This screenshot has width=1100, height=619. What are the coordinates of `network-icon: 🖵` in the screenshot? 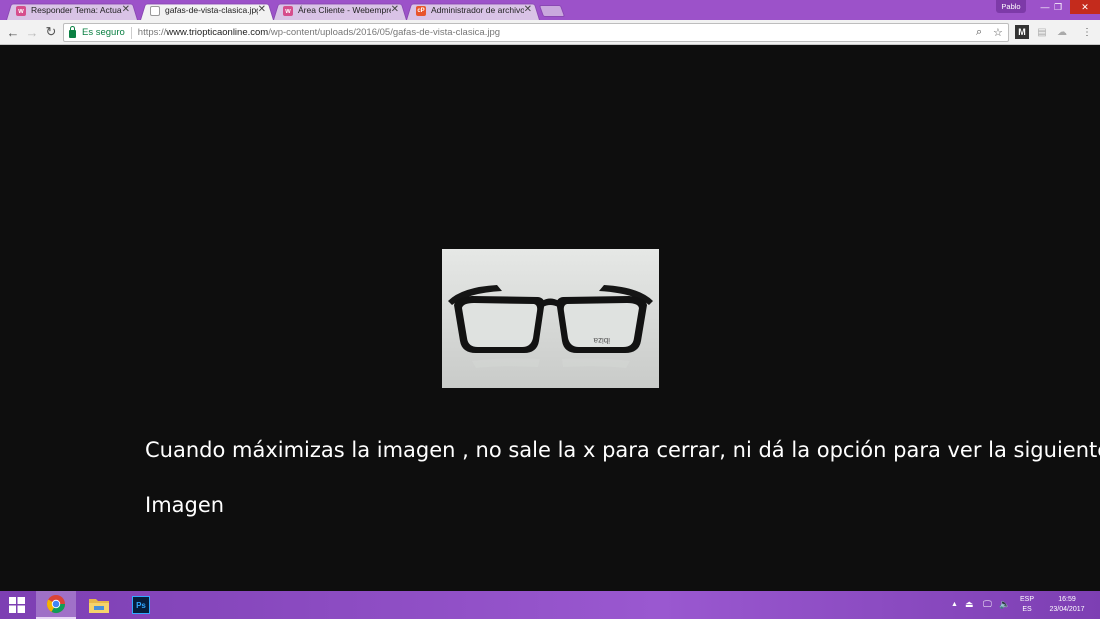 It's located at (987, 604).